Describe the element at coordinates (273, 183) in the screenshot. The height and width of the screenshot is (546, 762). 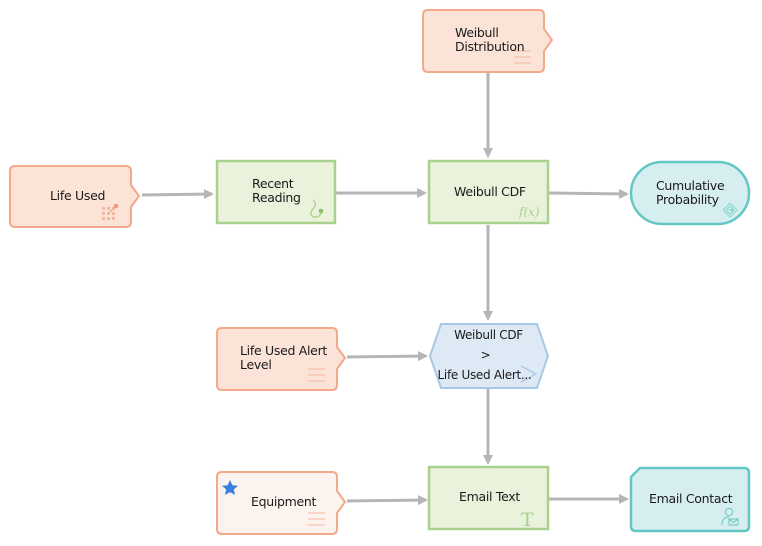
I see `label-line: Recent` at that location.